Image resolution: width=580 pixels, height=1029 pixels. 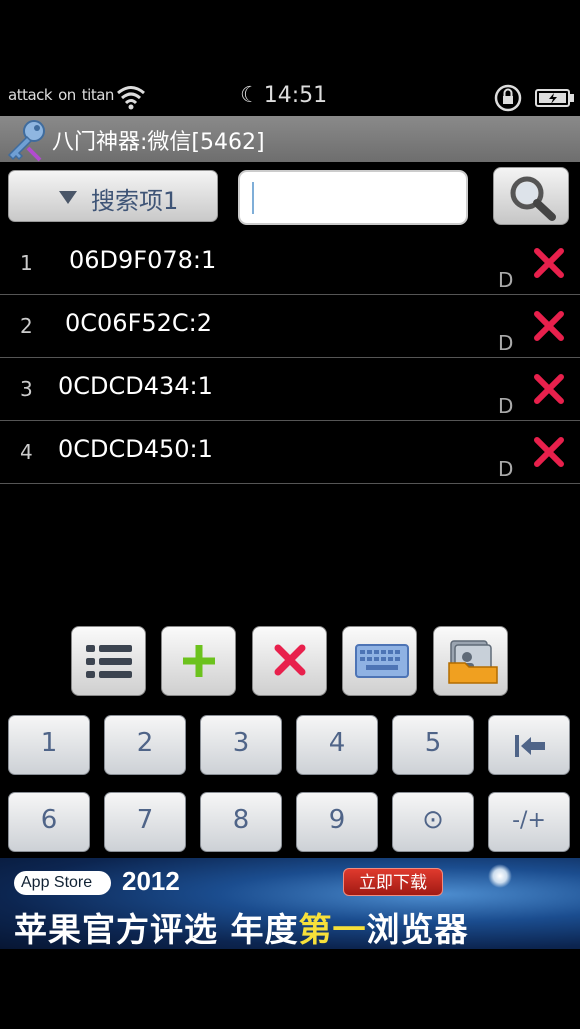 I want to click on star-decoration, so click(x=500, y=876).